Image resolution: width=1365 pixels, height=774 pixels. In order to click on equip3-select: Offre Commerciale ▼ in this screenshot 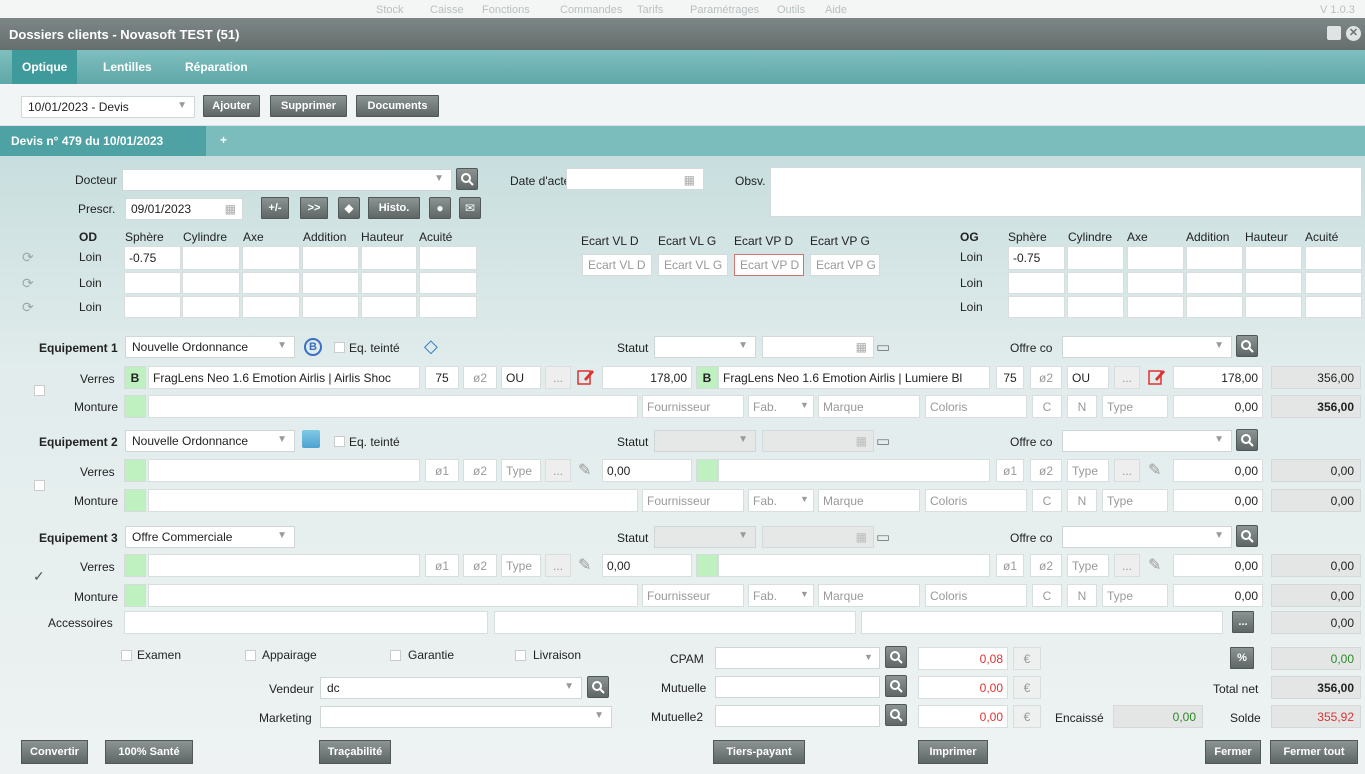, I will do `click(210, 537)`.